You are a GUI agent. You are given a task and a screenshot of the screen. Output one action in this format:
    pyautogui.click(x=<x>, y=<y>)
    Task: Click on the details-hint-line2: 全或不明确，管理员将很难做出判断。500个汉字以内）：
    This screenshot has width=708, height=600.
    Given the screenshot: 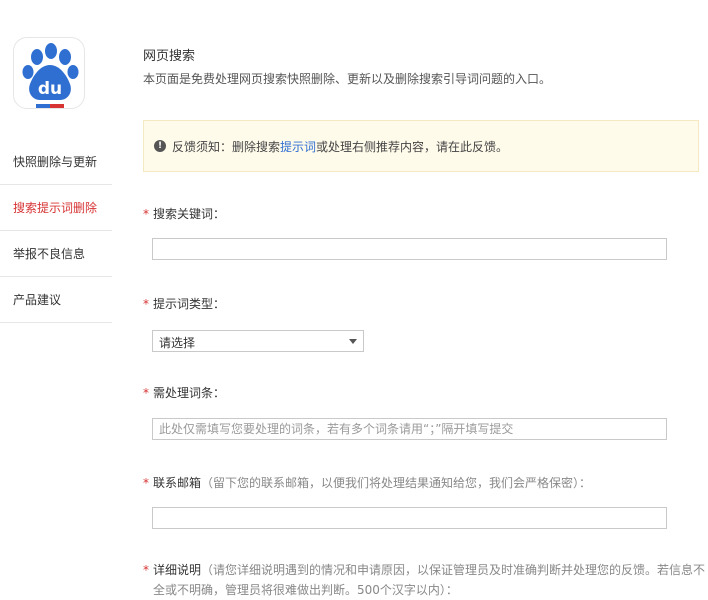 What is the action you would take?
    pyautogui.click(x=305, y=590)
    